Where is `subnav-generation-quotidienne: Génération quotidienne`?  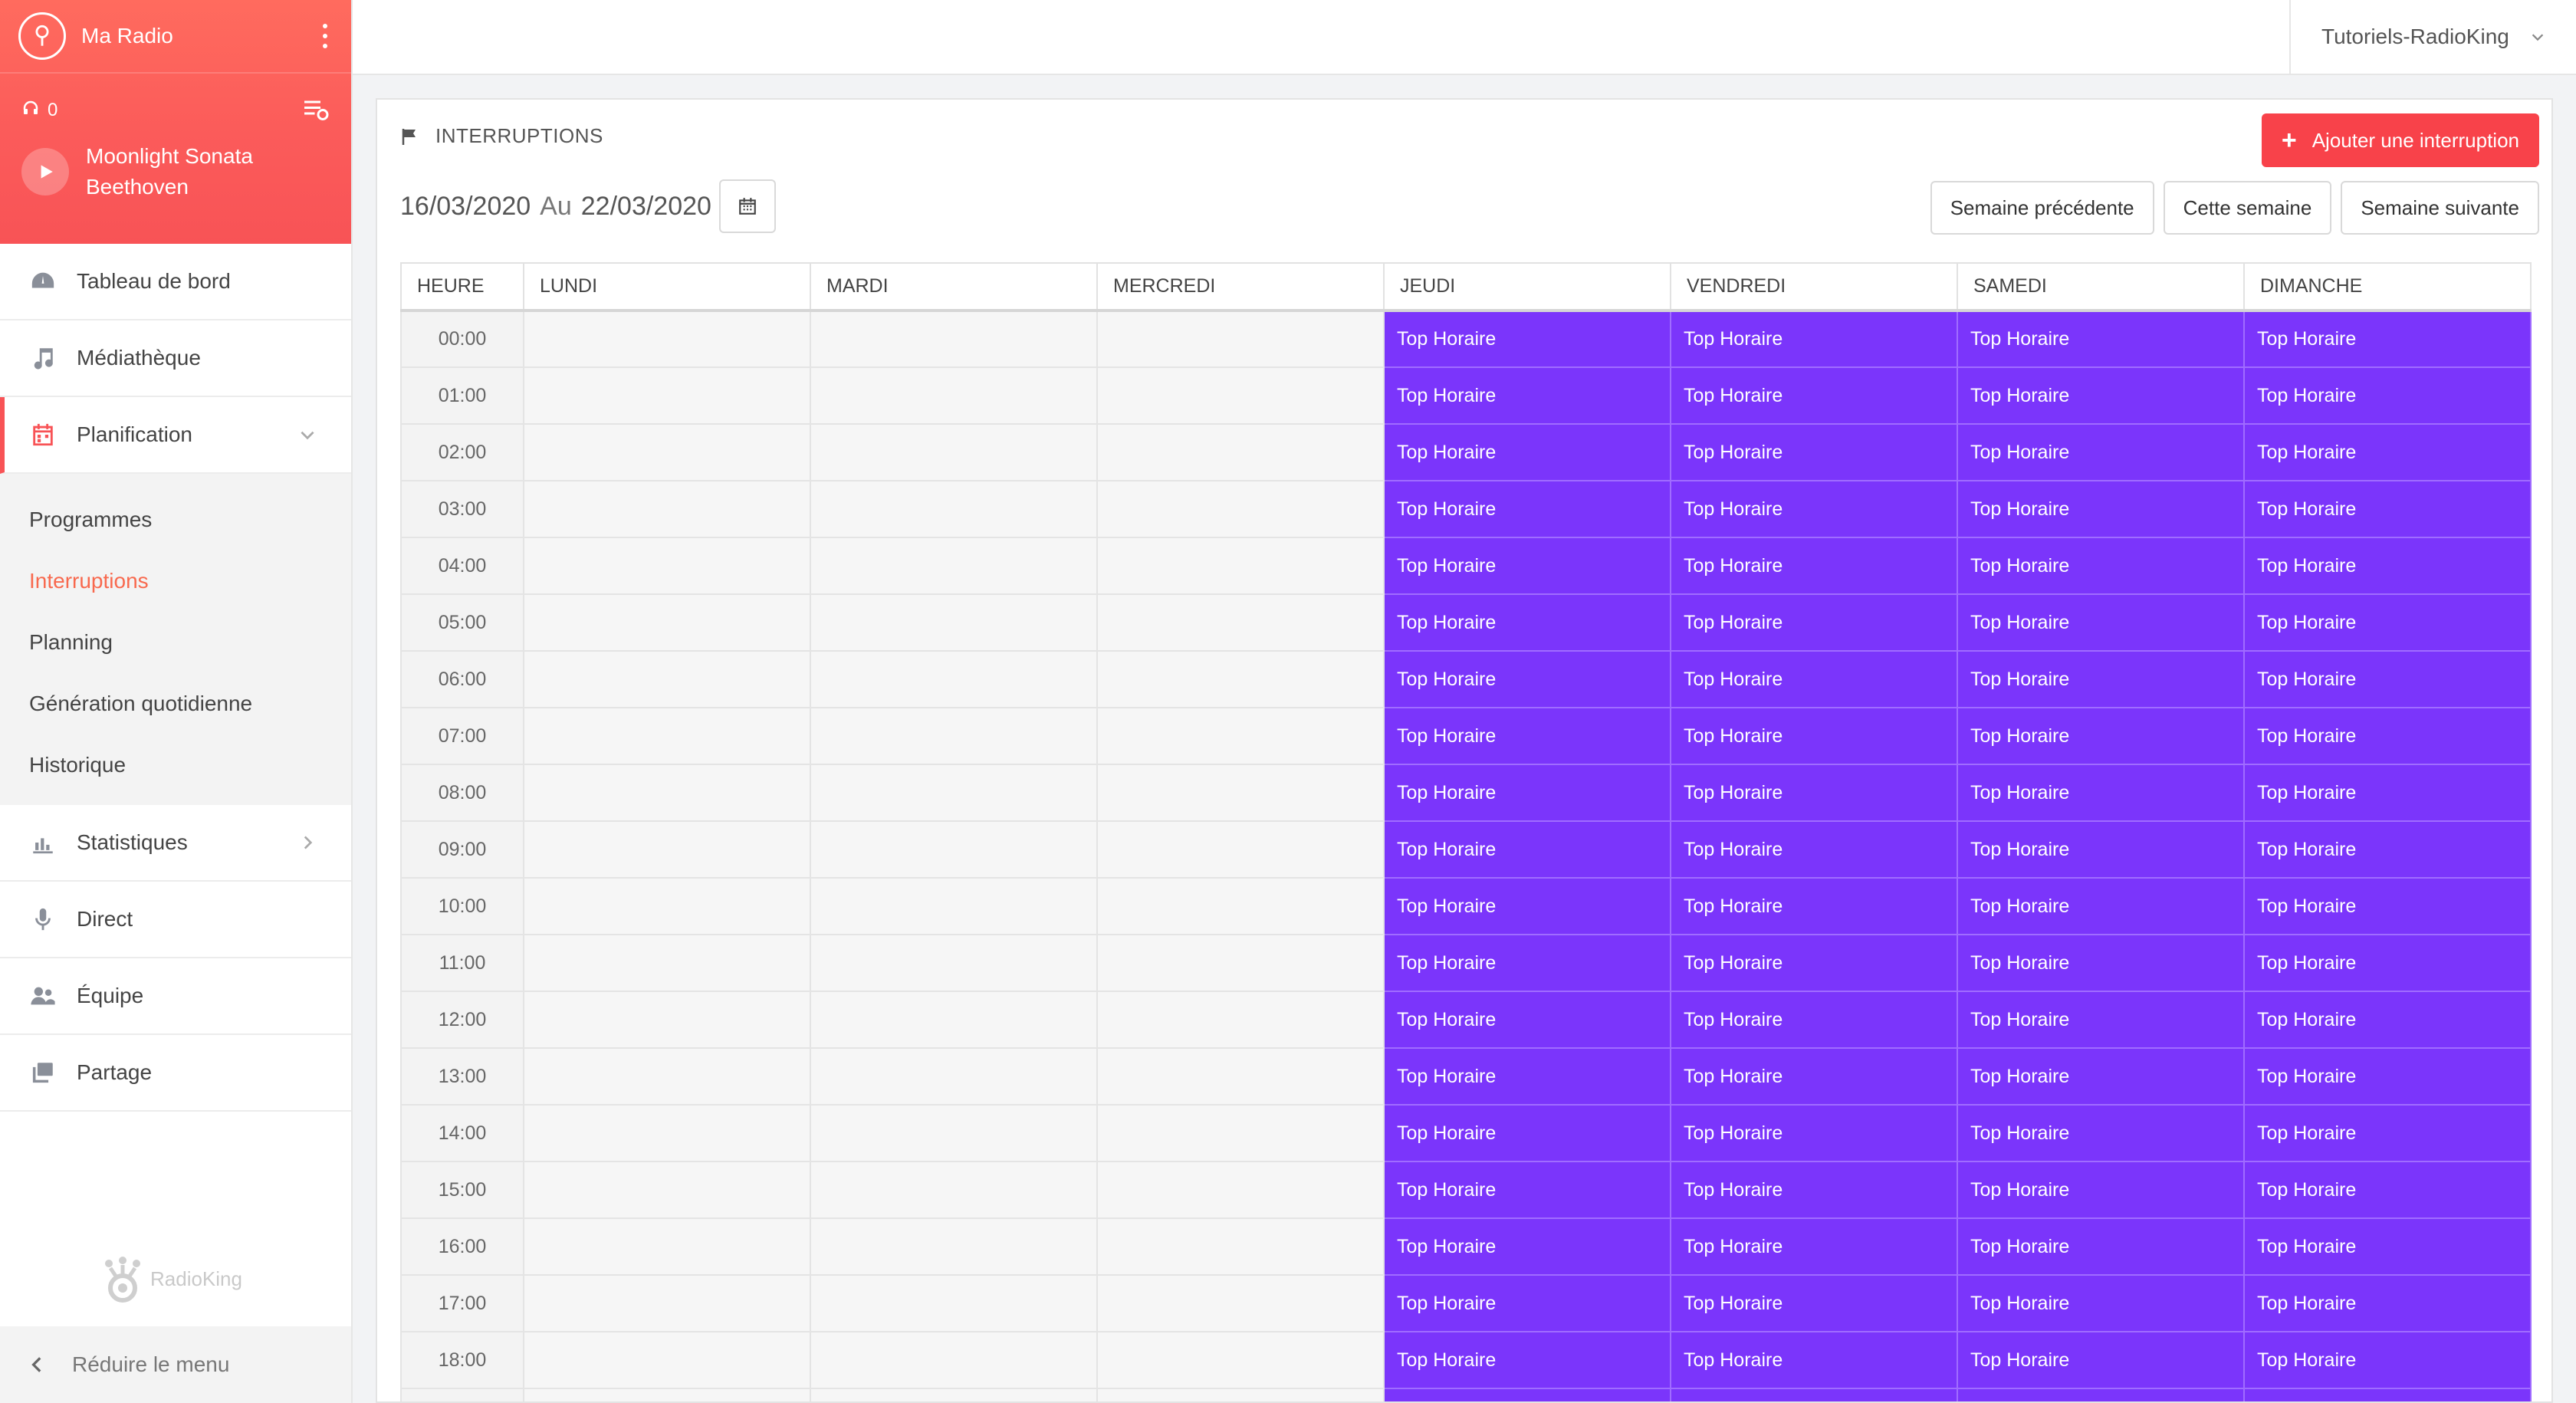 subnav-generation-quotidienne: Génération quotidienne is located at coordinates (176, 703).